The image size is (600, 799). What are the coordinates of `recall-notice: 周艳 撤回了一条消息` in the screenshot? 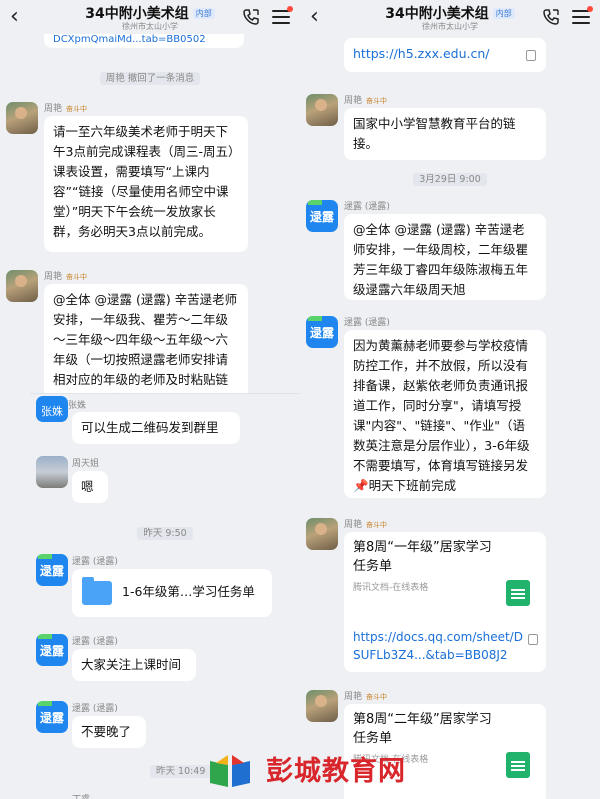 It's located at (150, 77).